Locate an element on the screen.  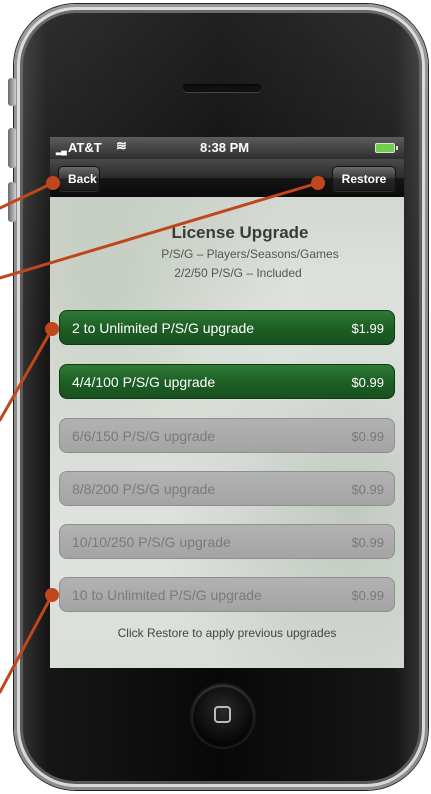
home-button-icon is located at coordinates (223, 716).